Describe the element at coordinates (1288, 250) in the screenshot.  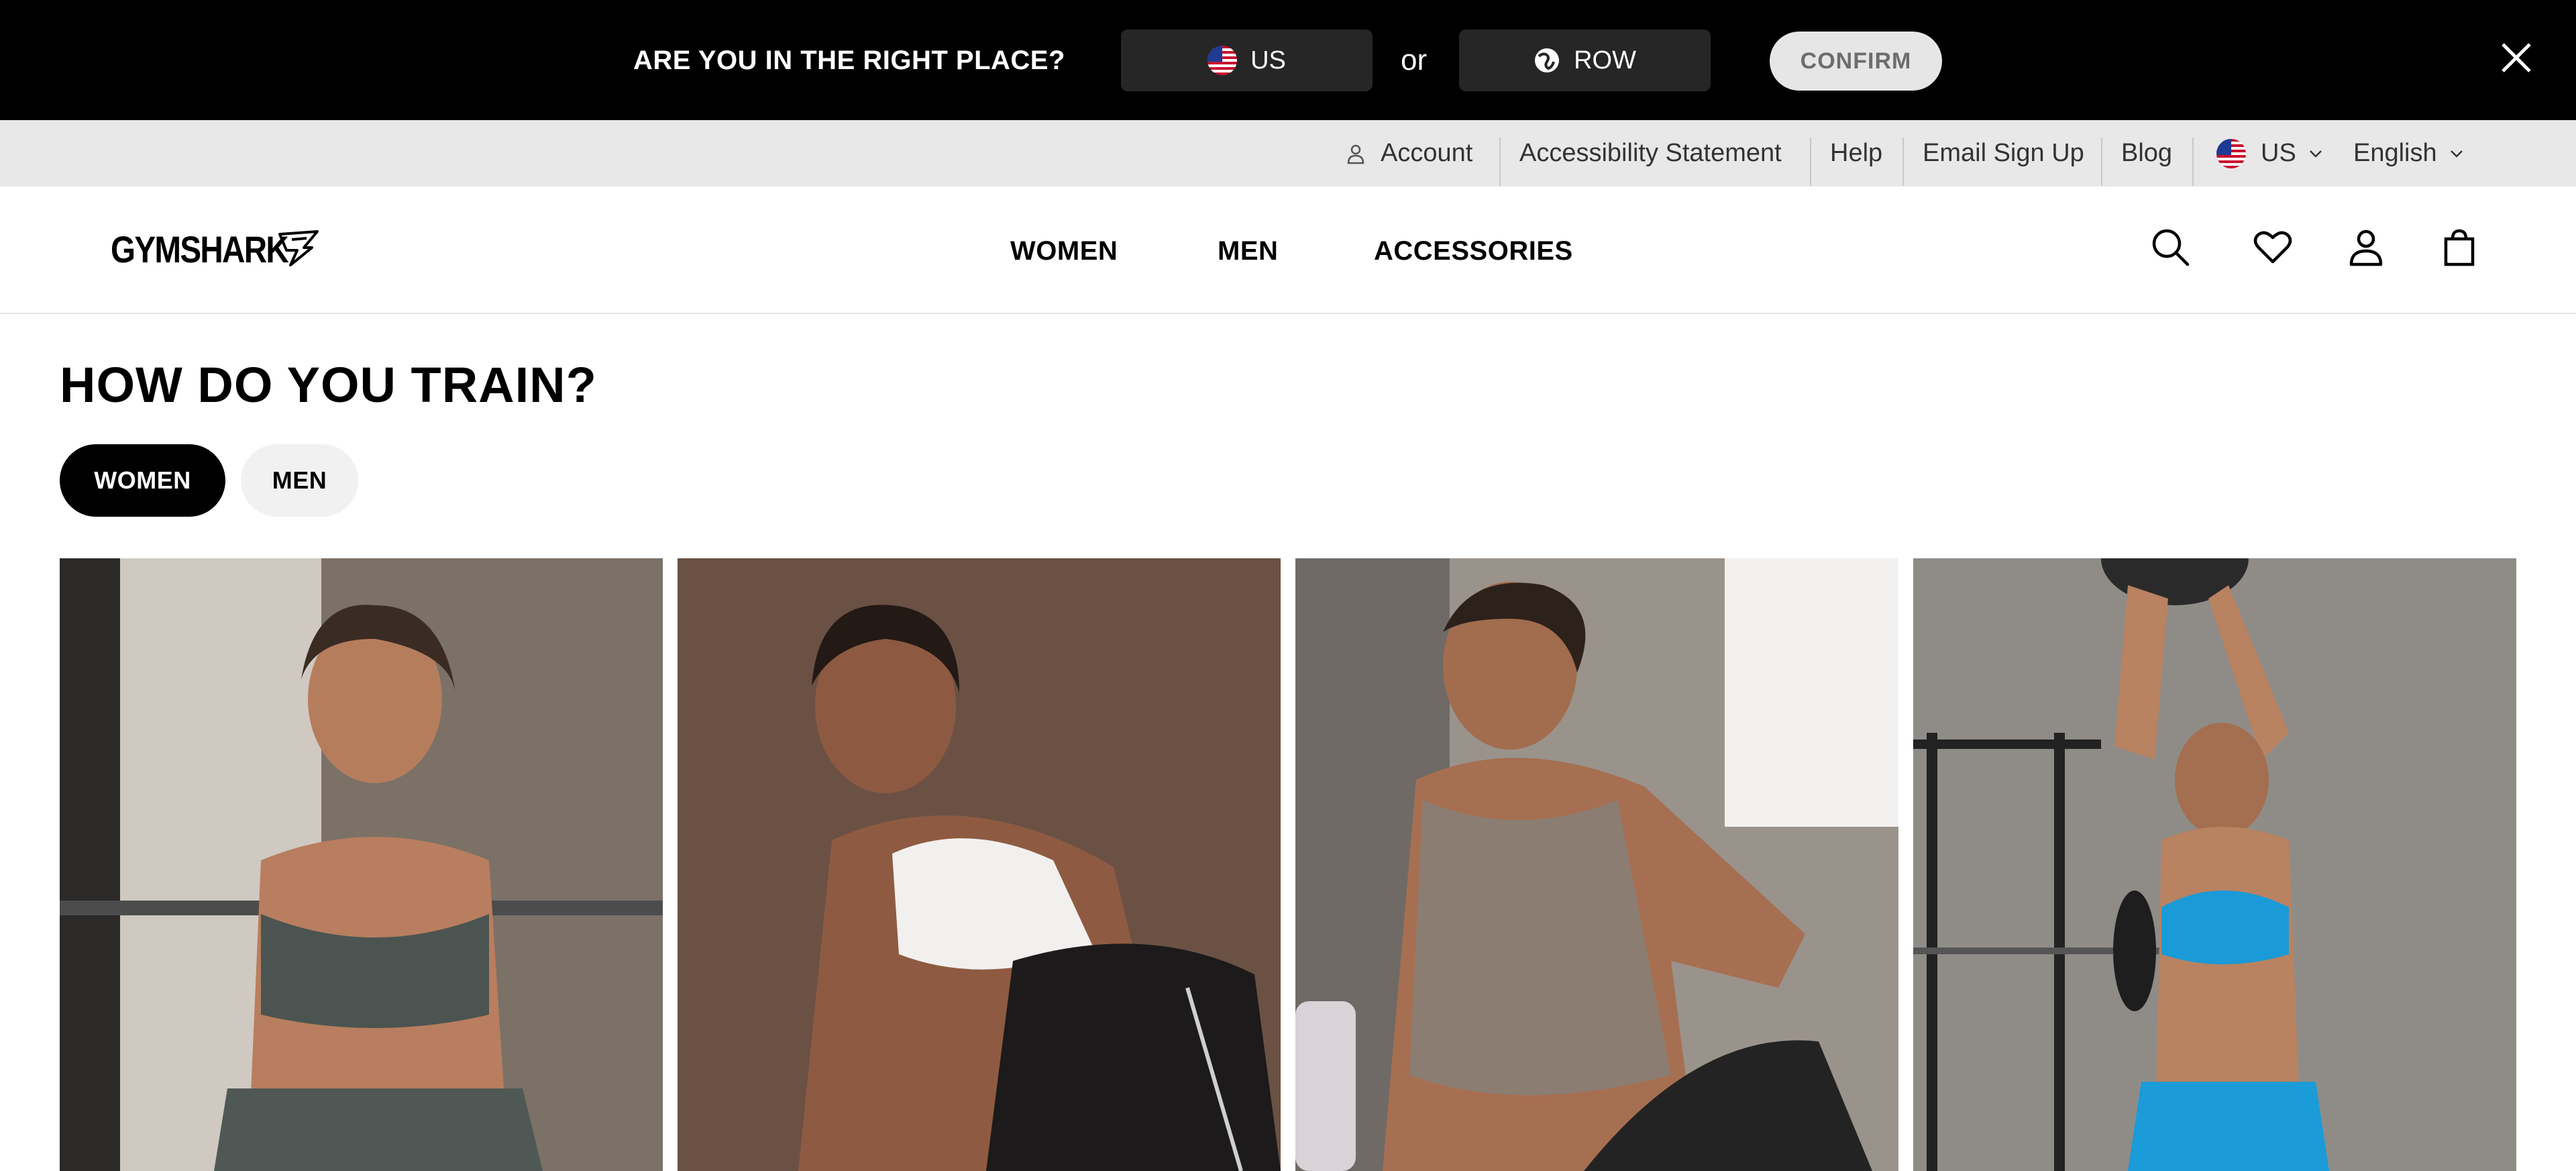
I see `site-header: GYMSHARK WOMEN MEN ACCESSORIES` at that location.